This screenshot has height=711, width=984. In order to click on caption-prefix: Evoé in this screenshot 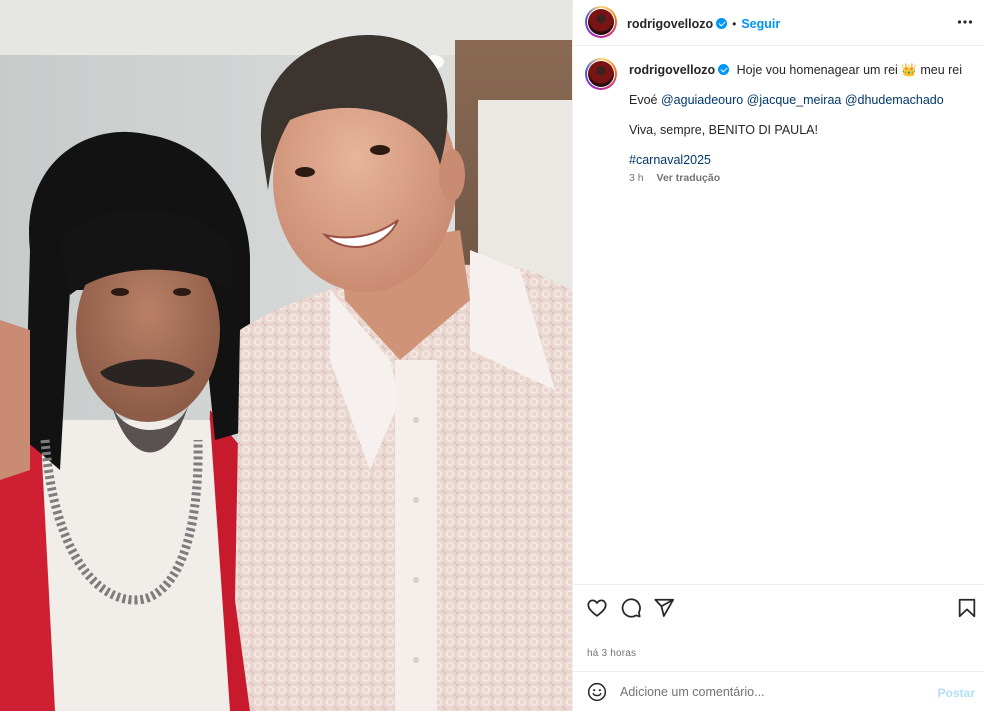, I will do `click(643, 100)`.